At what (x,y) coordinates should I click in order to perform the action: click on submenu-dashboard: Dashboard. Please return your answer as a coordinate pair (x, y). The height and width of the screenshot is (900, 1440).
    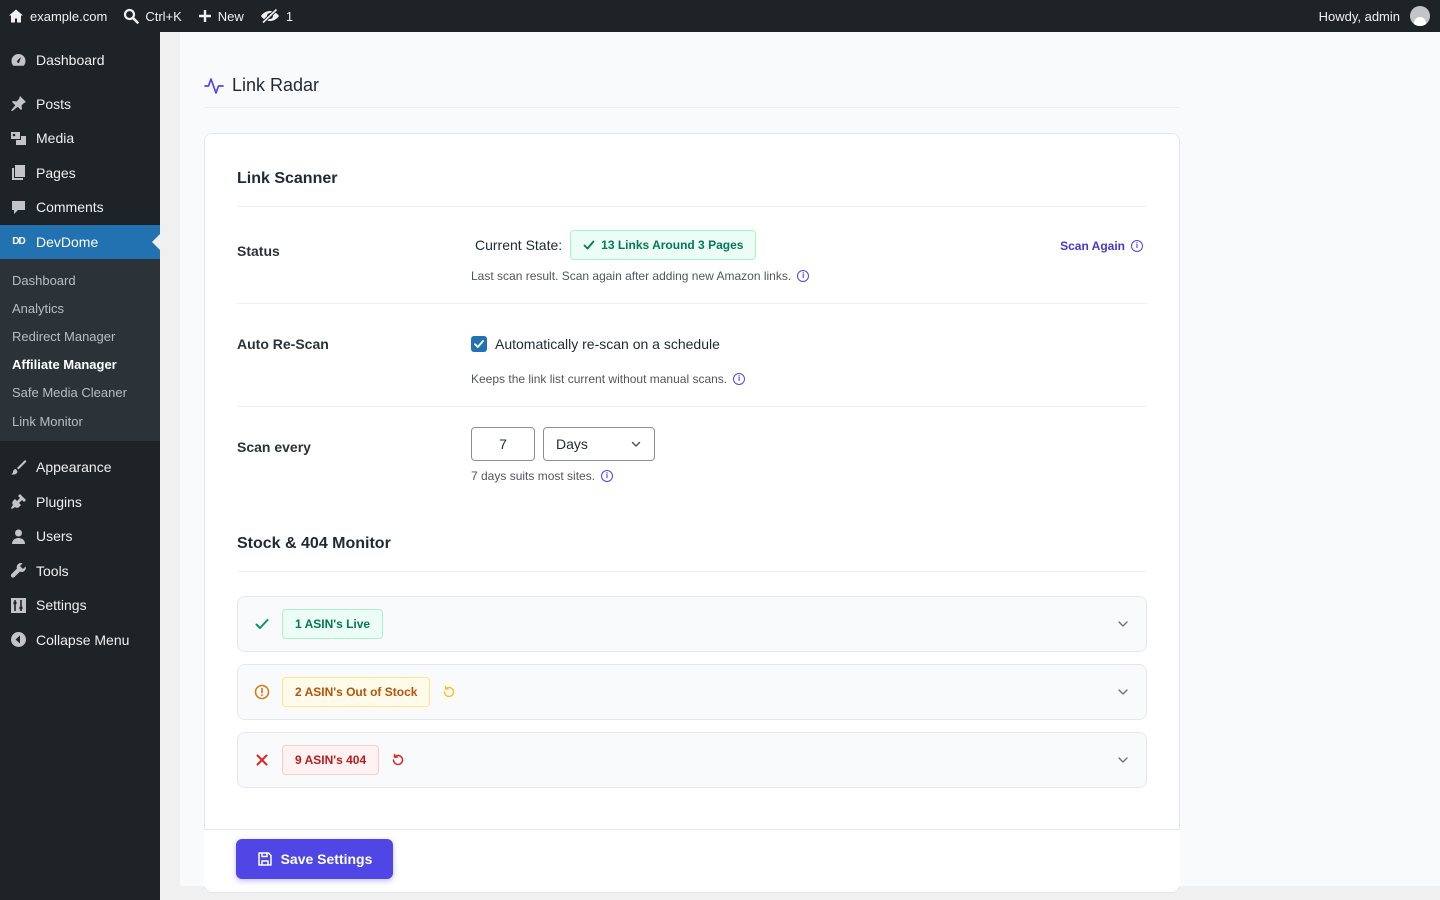
    Looking at the image, I should click on (80, 280).